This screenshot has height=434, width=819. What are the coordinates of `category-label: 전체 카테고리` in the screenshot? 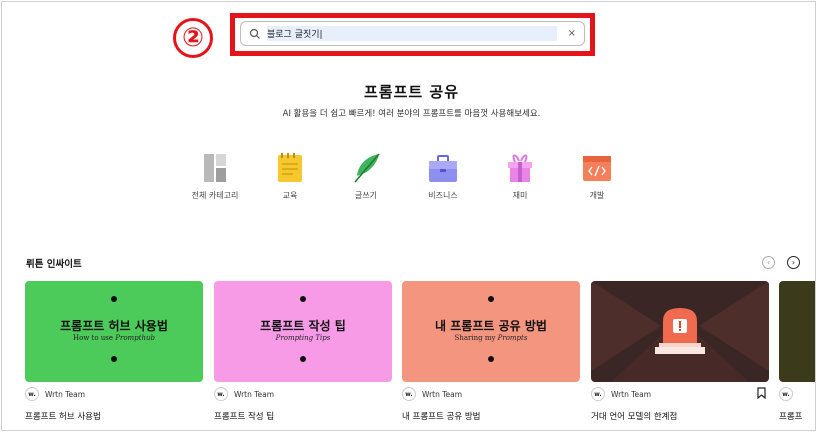 It's located at (215, 195).